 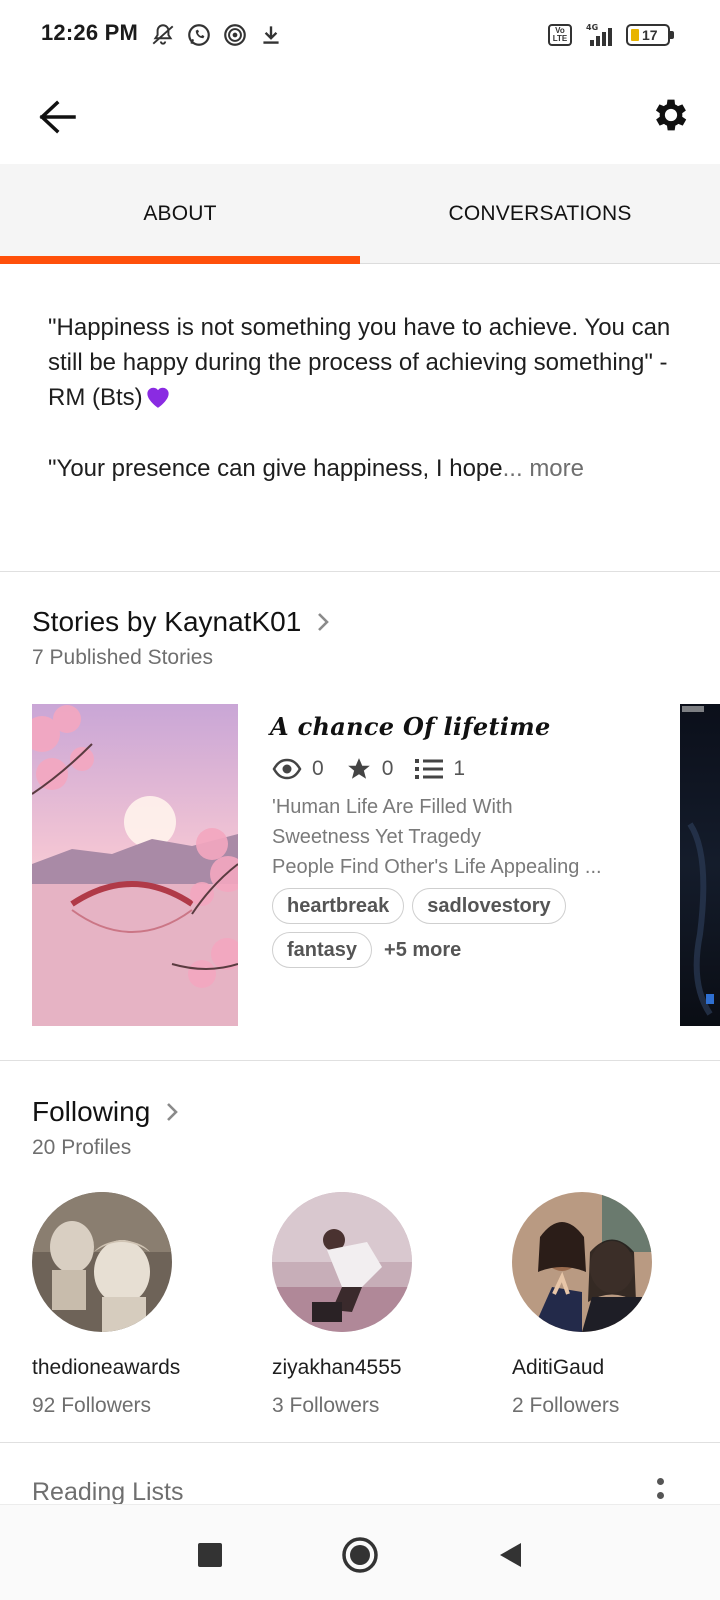 I want to click on parts-count: 1, so click(x=459, y=768).